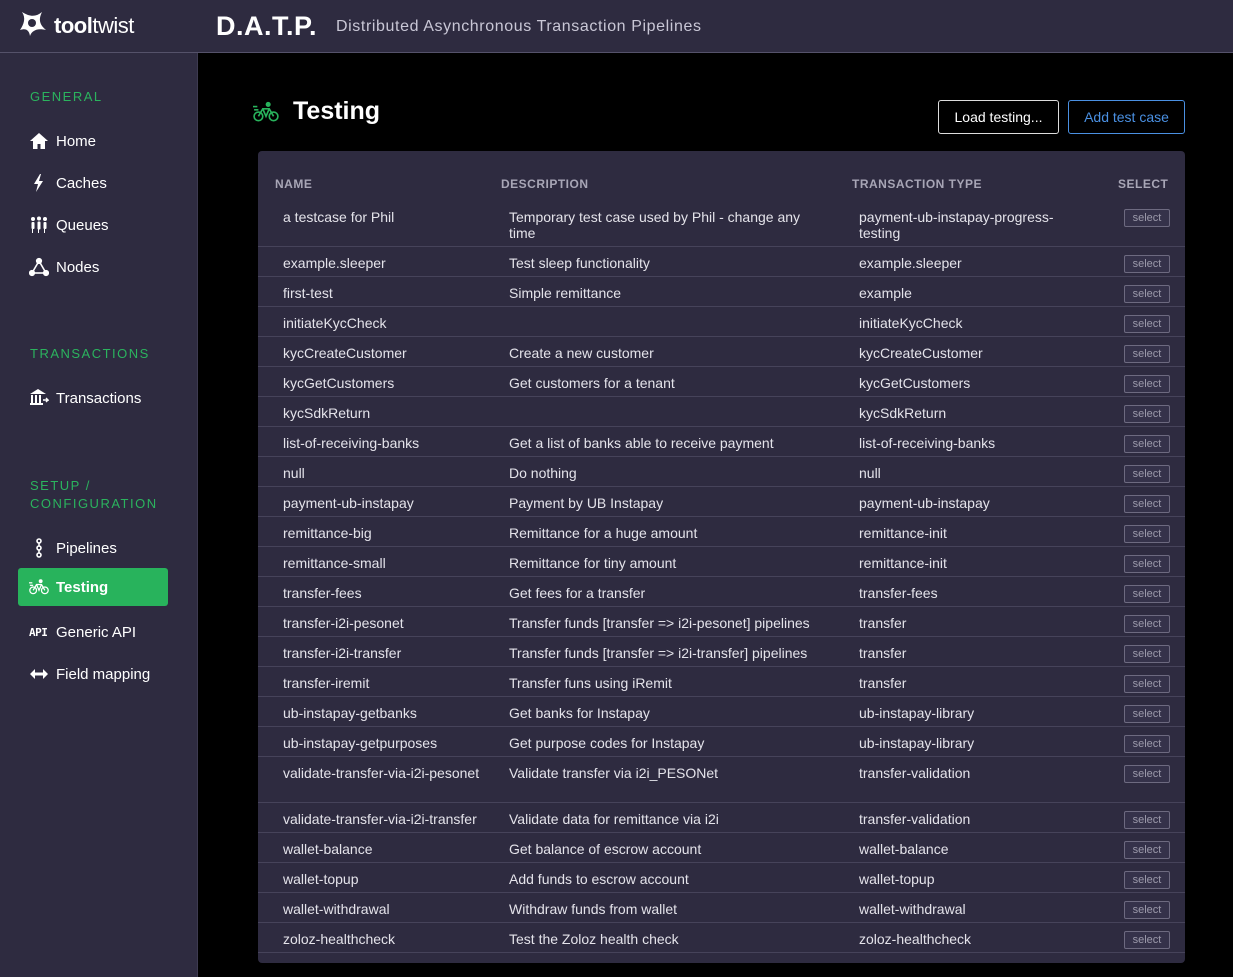 The width and height of the screenshot is (1233, 977). What do you see at coordinates (721, 472) in the screenshot?
I see `table-row: null Do nothing null select` at bounding box center [721, 472].